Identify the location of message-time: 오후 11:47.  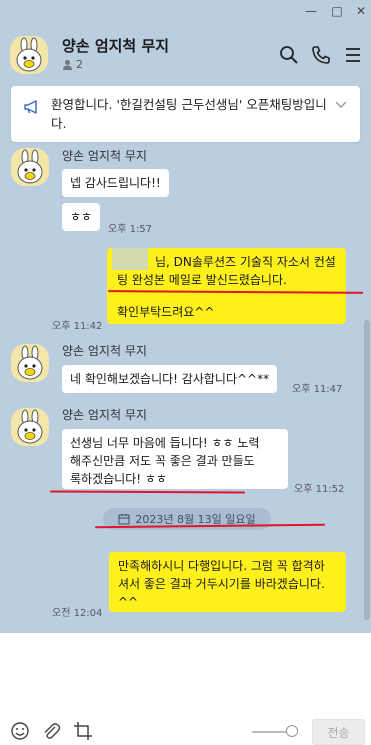
(317, 389).